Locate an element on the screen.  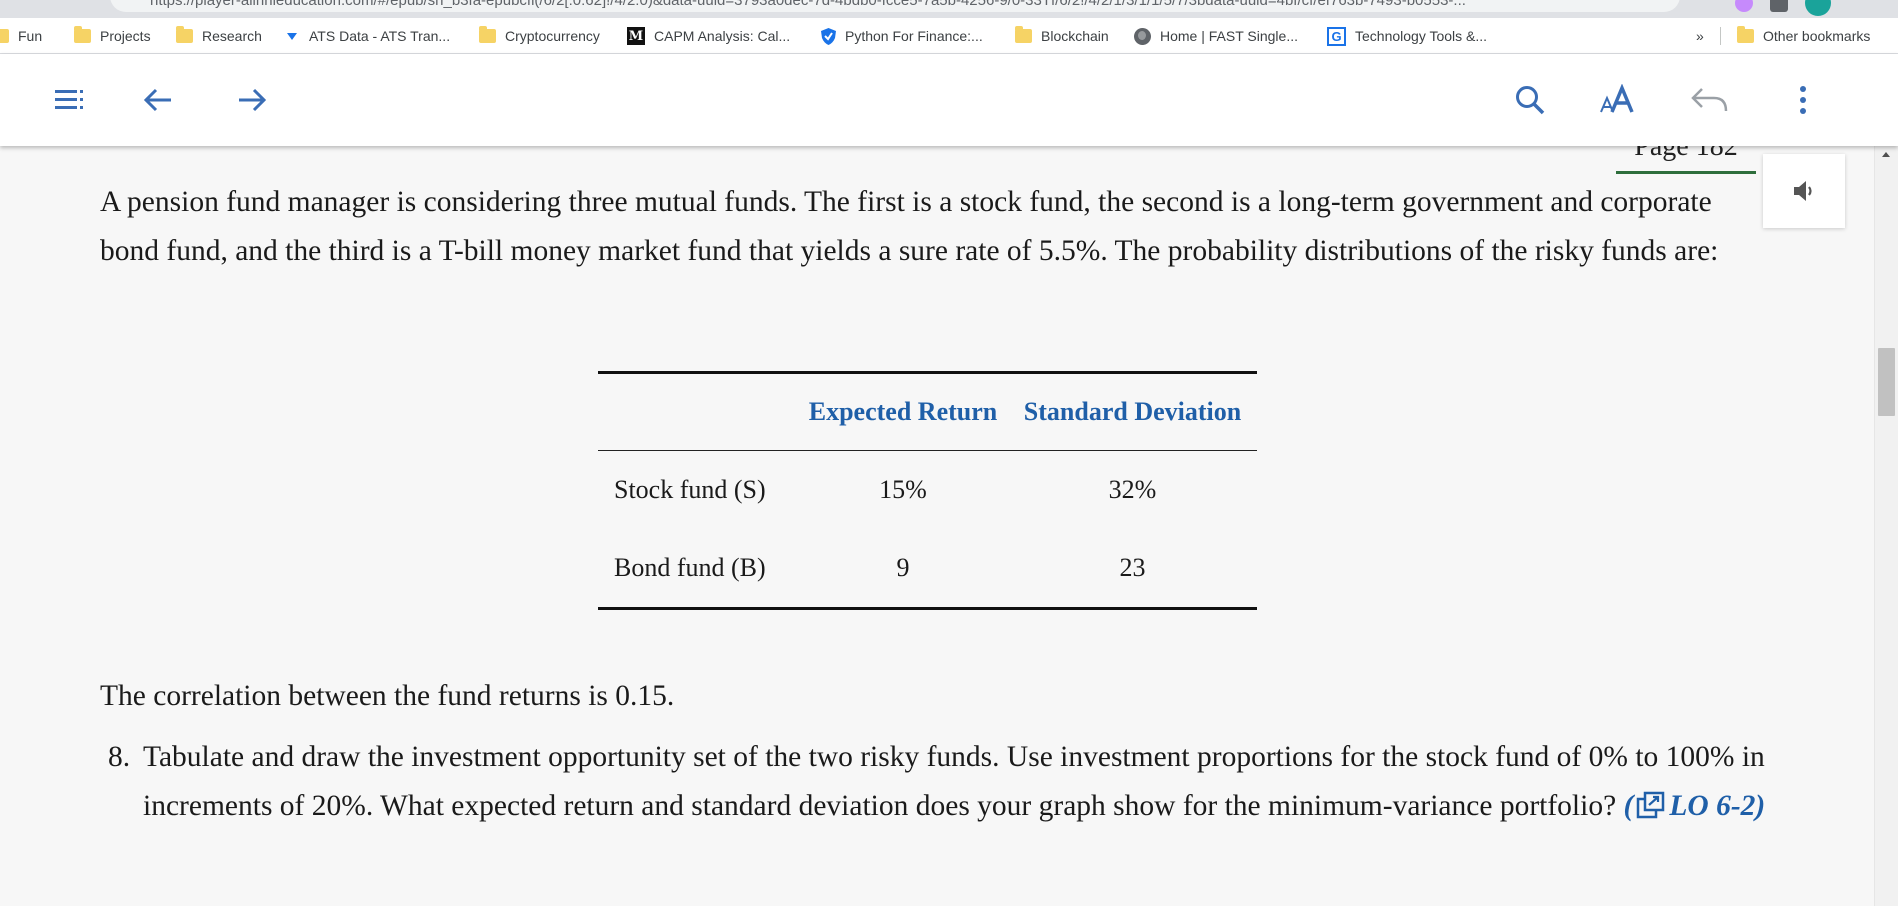
text-size-icon is located at coordinates (1617, 98).